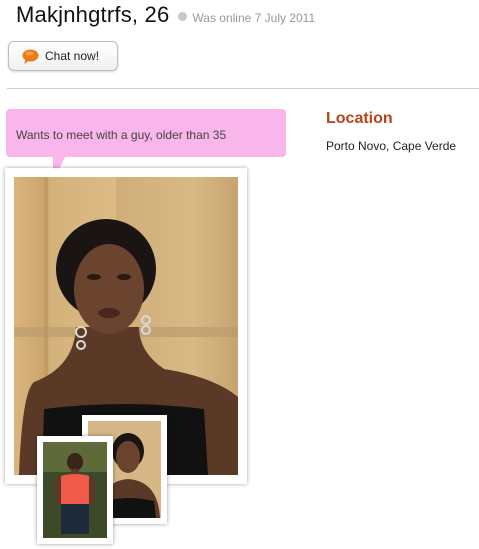 This screenshot has width=479, height=549. What do you see at coordinates (391, 146) in the screenshot?
I see `location-value: Porto Novo, Cape Verde` at bounding box center [391, 146].